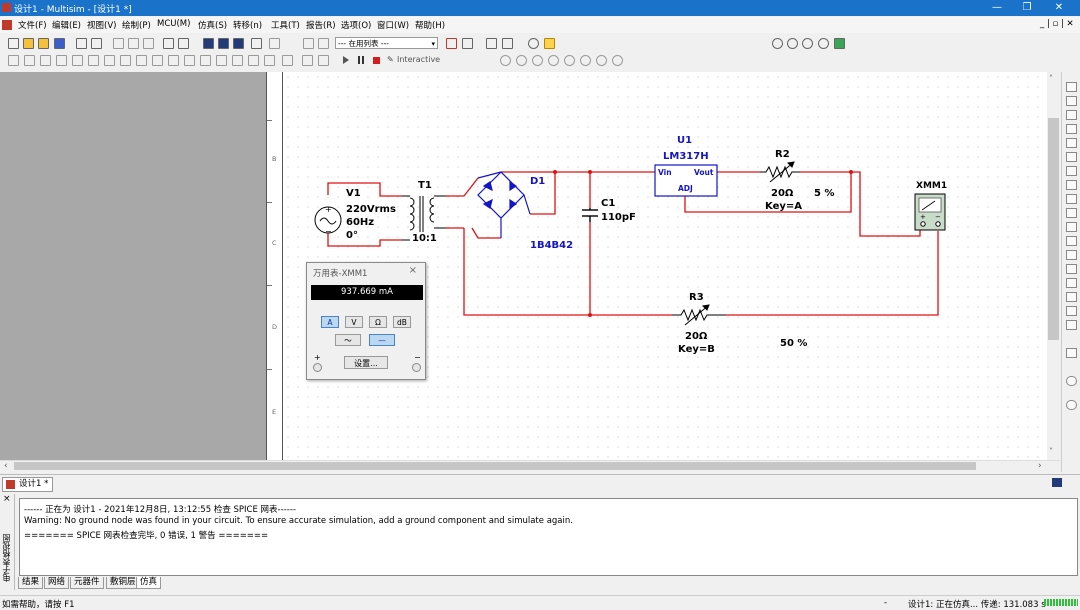  What do you see at coordinates (382, 340) in the screenshot?
I see `dc-mode-button: —` at bounding box center [382, 340].